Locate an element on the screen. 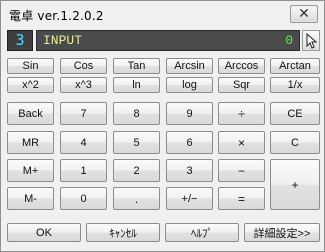 Image resolution: width=325 pixels, height=252 pixels. pointer-button is located at coordinates (311, 40).